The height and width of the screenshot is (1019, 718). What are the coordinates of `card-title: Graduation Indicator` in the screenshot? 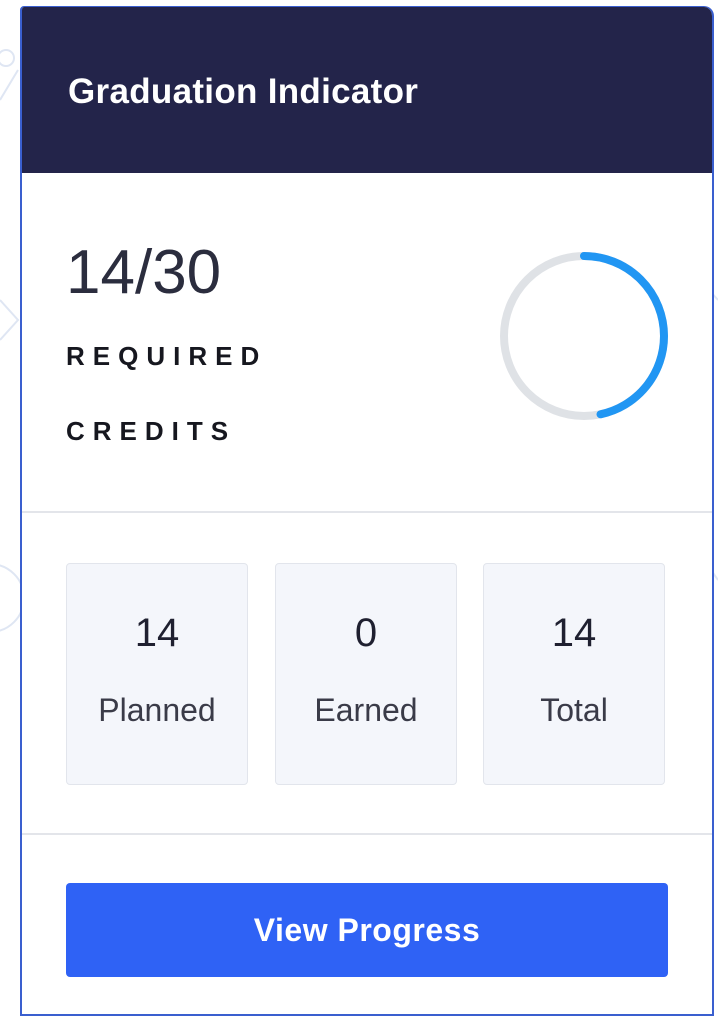 It's located at (243, 91).